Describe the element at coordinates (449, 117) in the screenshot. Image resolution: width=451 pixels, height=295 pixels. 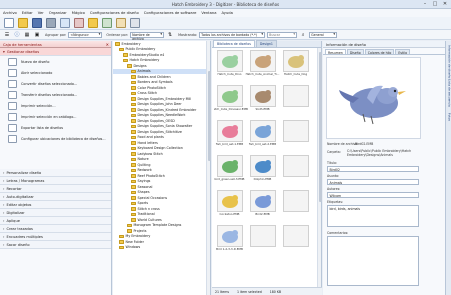
I see `side-tab: Fotos` at that location.